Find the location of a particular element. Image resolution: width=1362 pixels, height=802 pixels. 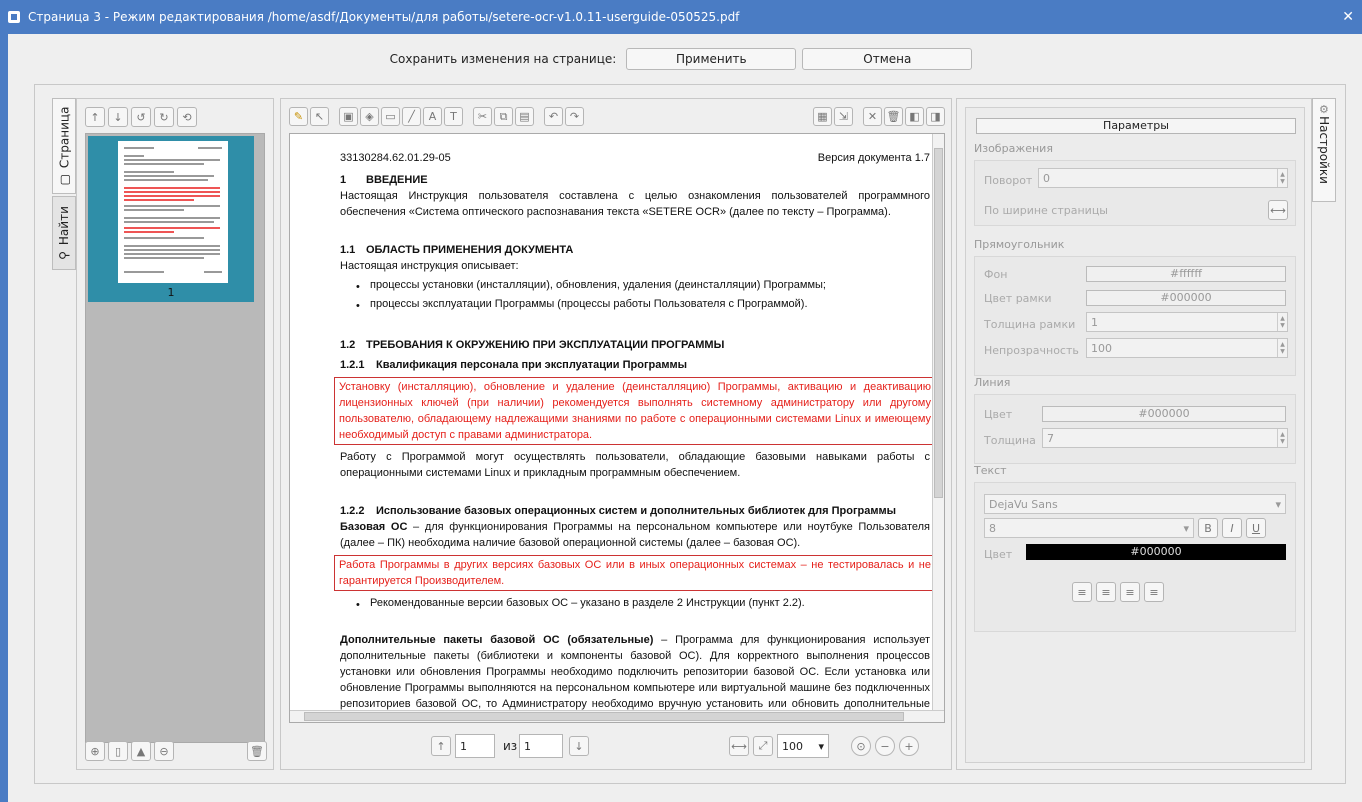

rotate-right-icon: ↻ is located at coordinates (164, 117).